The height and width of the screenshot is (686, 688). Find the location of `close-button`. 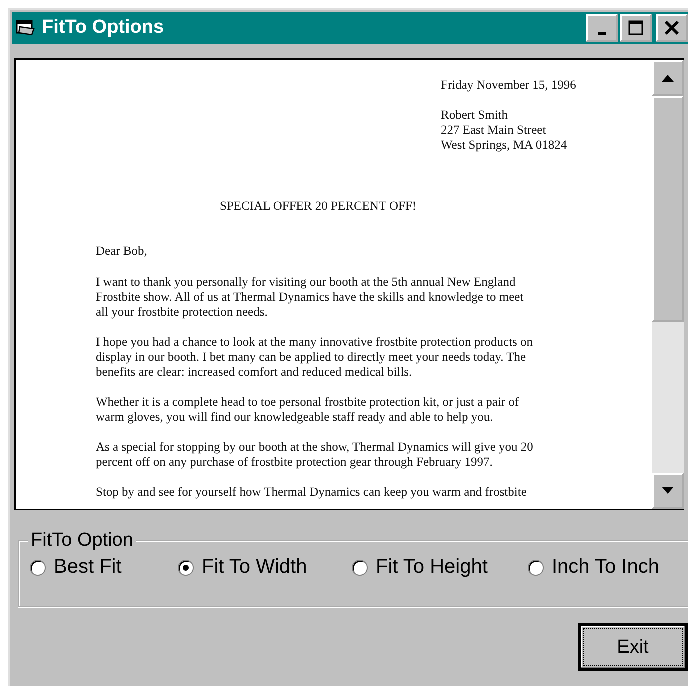

close-button is located at coordinates (672, 28).